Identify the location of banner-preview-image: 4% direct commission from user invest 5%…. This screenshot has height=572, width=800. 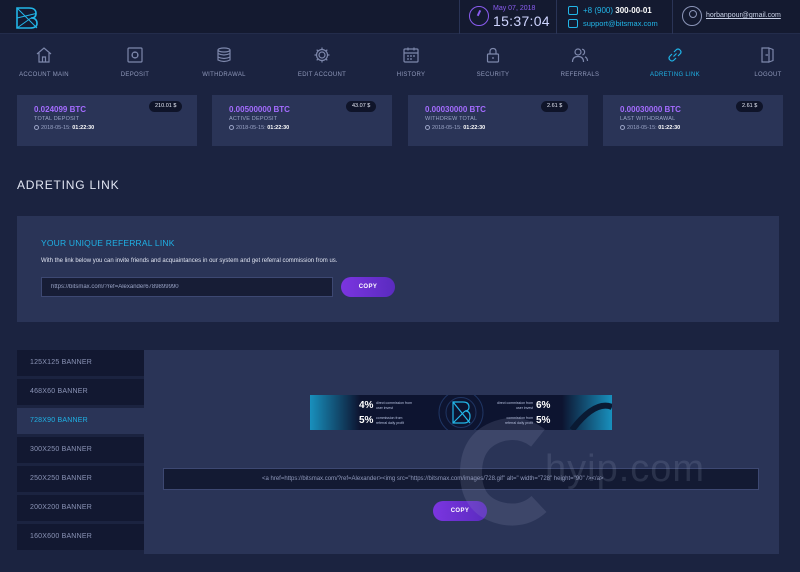
(461, 412).